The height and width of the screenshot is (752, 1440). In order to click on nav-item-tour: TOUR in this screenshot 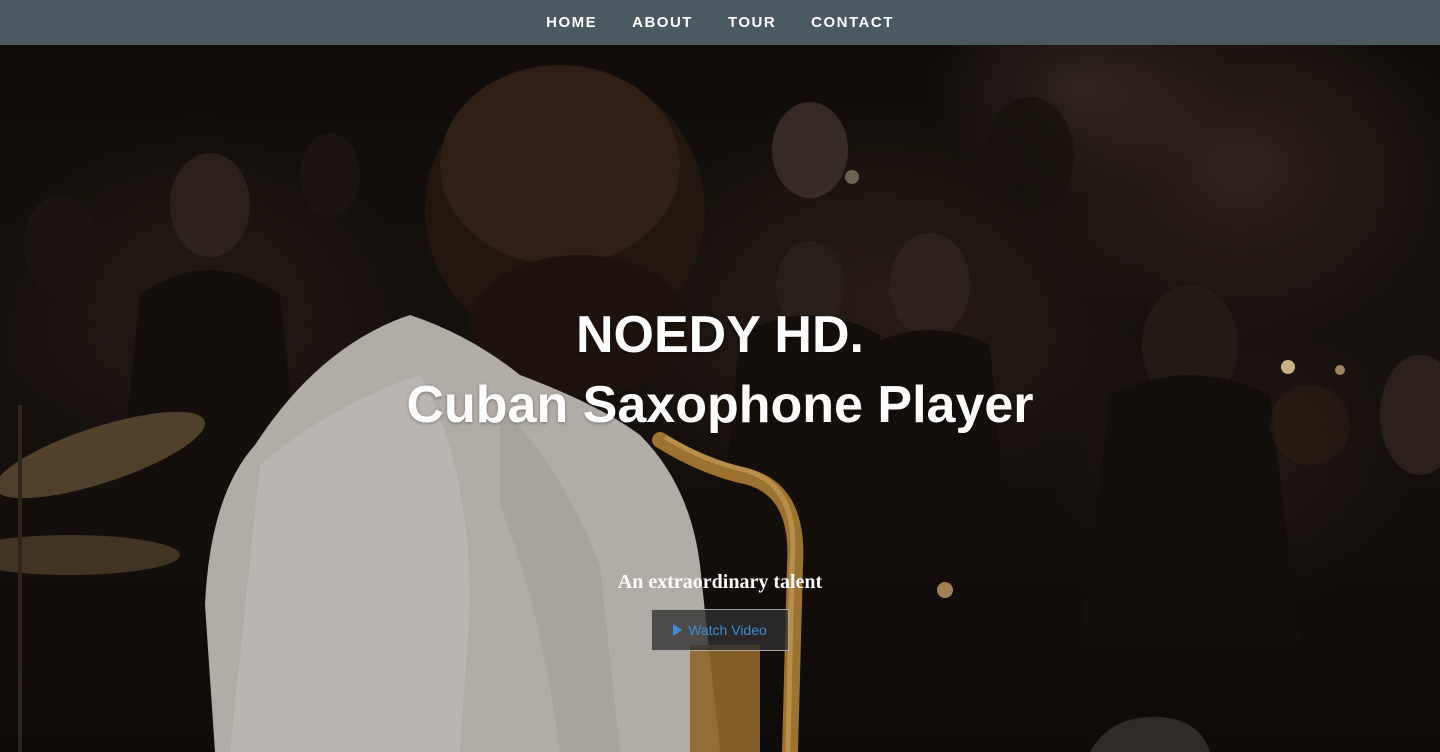, I will do `click(751, 22)`.